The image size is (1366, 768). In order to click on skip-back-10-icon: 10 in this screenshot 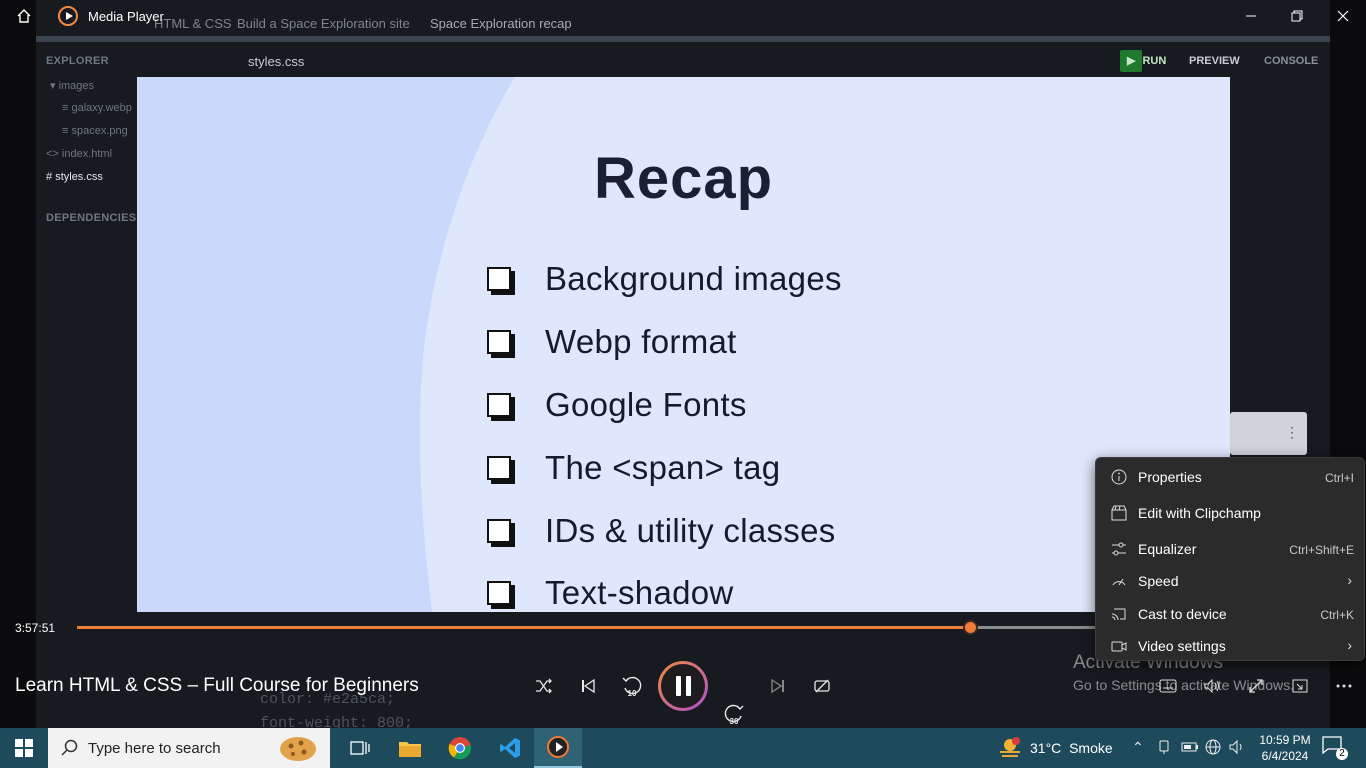, I will do `click(632, 686)`.